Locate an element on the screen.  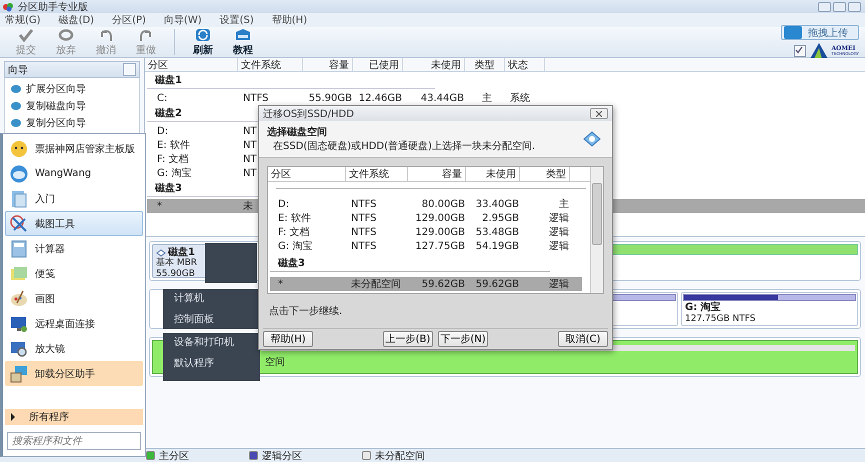
close-icon is located at coordinates (599, 113).